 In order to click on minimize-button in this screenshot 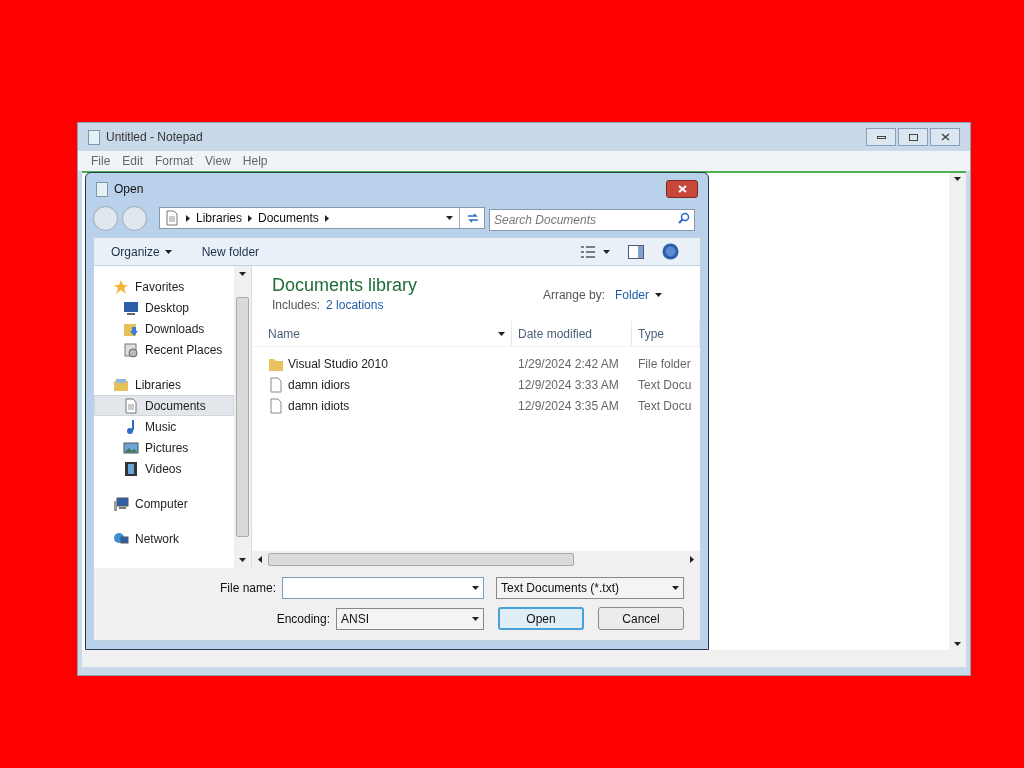, I will do `click(881, 137)`.